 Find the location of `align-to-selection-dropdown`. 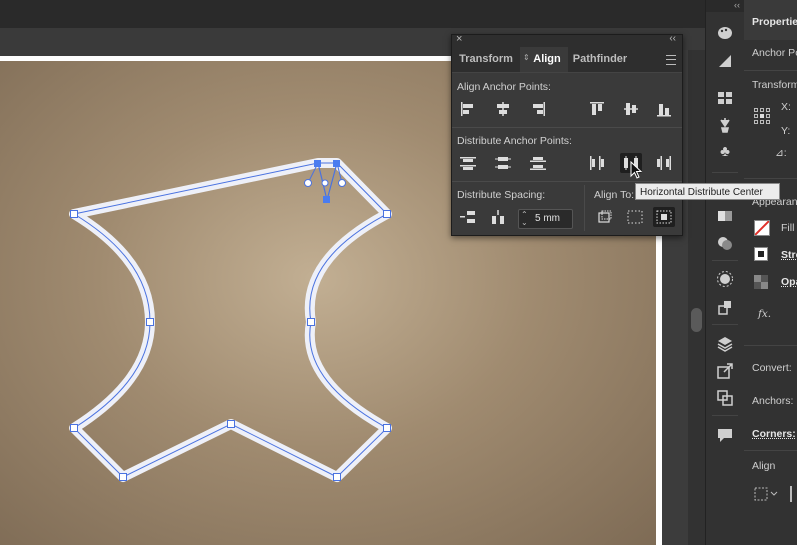

align-to-selection-dropdown is located at coordinates (767, 494).